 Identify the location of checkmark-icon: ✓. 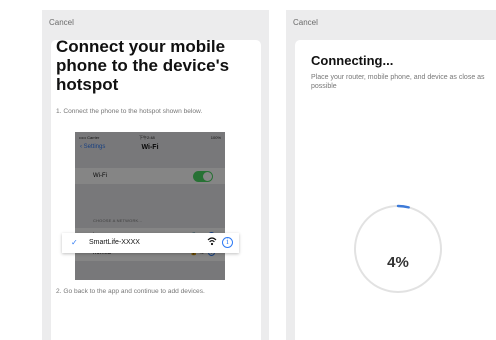
(74, 242).